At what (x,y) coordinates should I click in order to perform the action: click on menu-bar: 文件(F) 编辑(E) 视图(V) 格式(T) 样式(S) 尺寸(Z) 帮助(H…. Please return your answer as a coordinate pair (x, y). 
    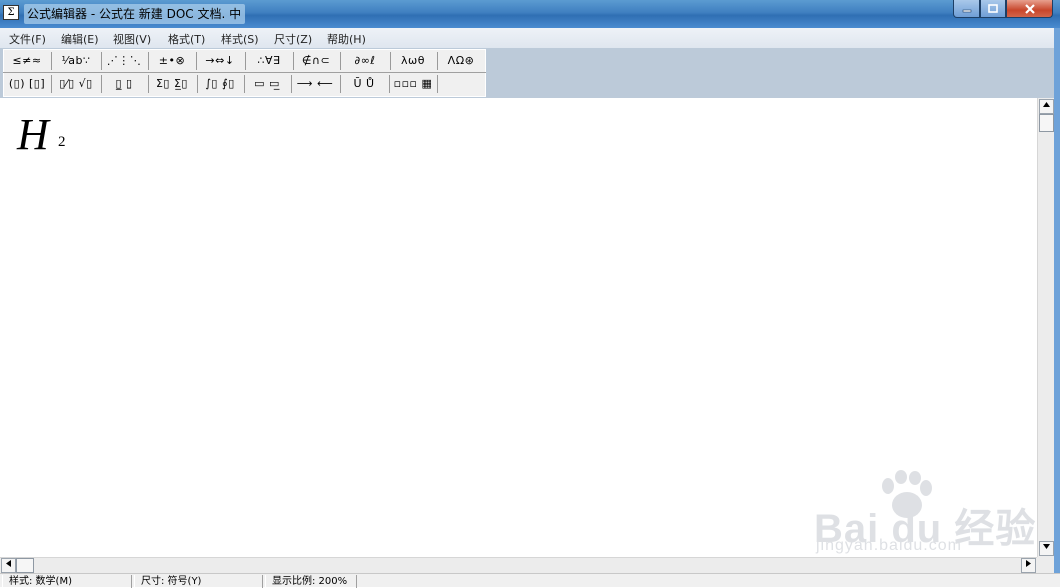
    Looking at the image, I should click on (530, 38).